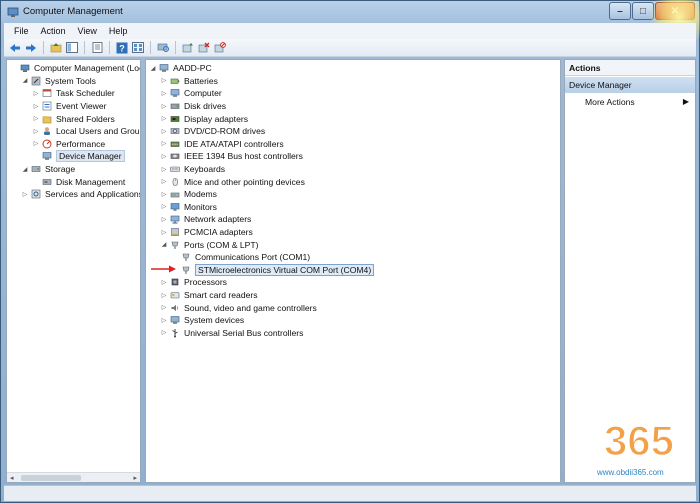 The width and height of the screenshot is (700, 503). I want to click on device-tree-label: System devices, so click(214, 320).